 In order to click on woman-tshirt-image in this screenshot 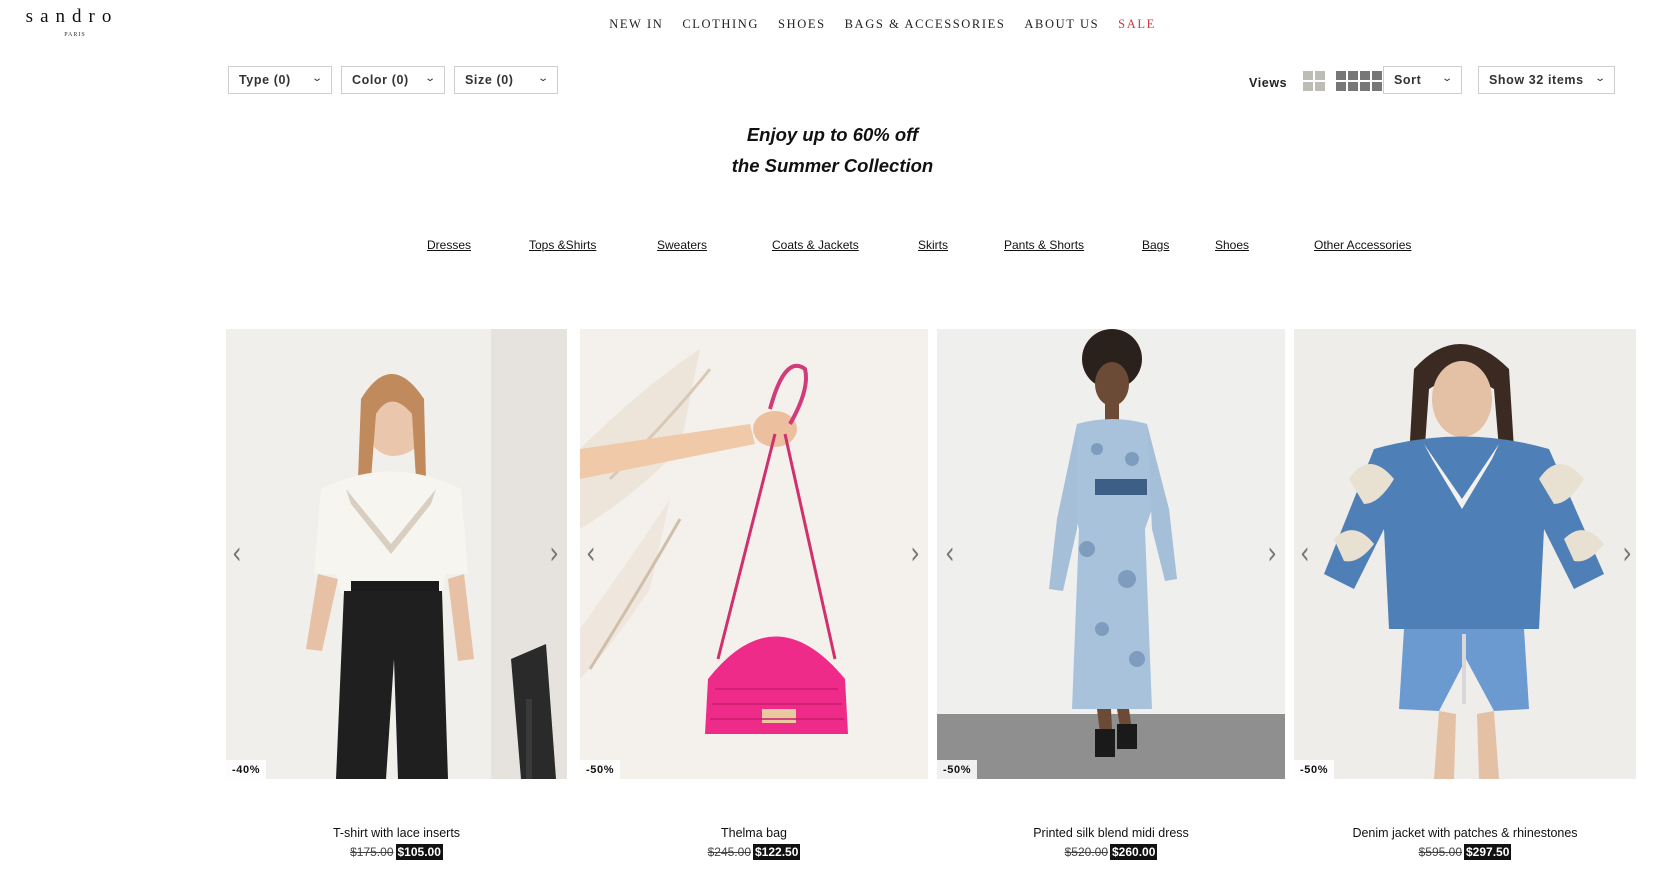, I will do `click(396, 554)`.